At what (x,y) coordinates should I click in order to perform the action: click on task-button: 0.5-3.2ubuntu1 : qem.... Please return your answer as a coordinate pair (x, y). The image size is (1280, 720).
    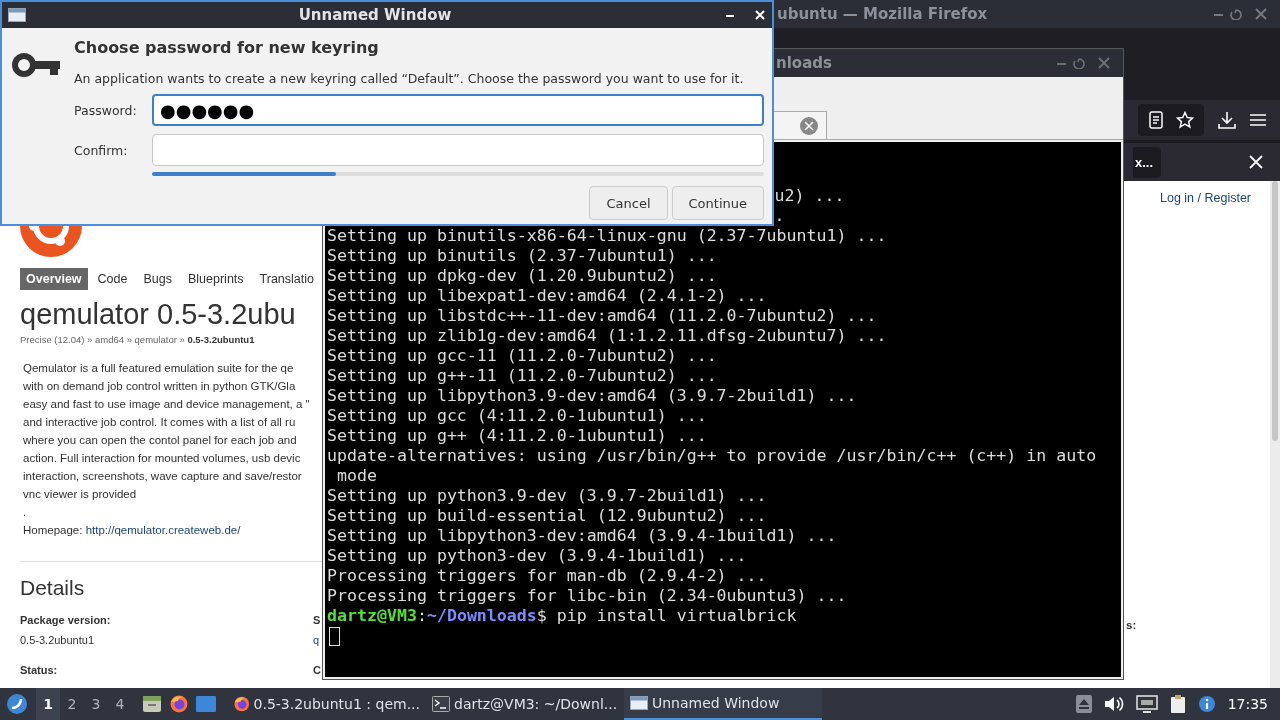
    Looking at the image, I should click on (327, 704).